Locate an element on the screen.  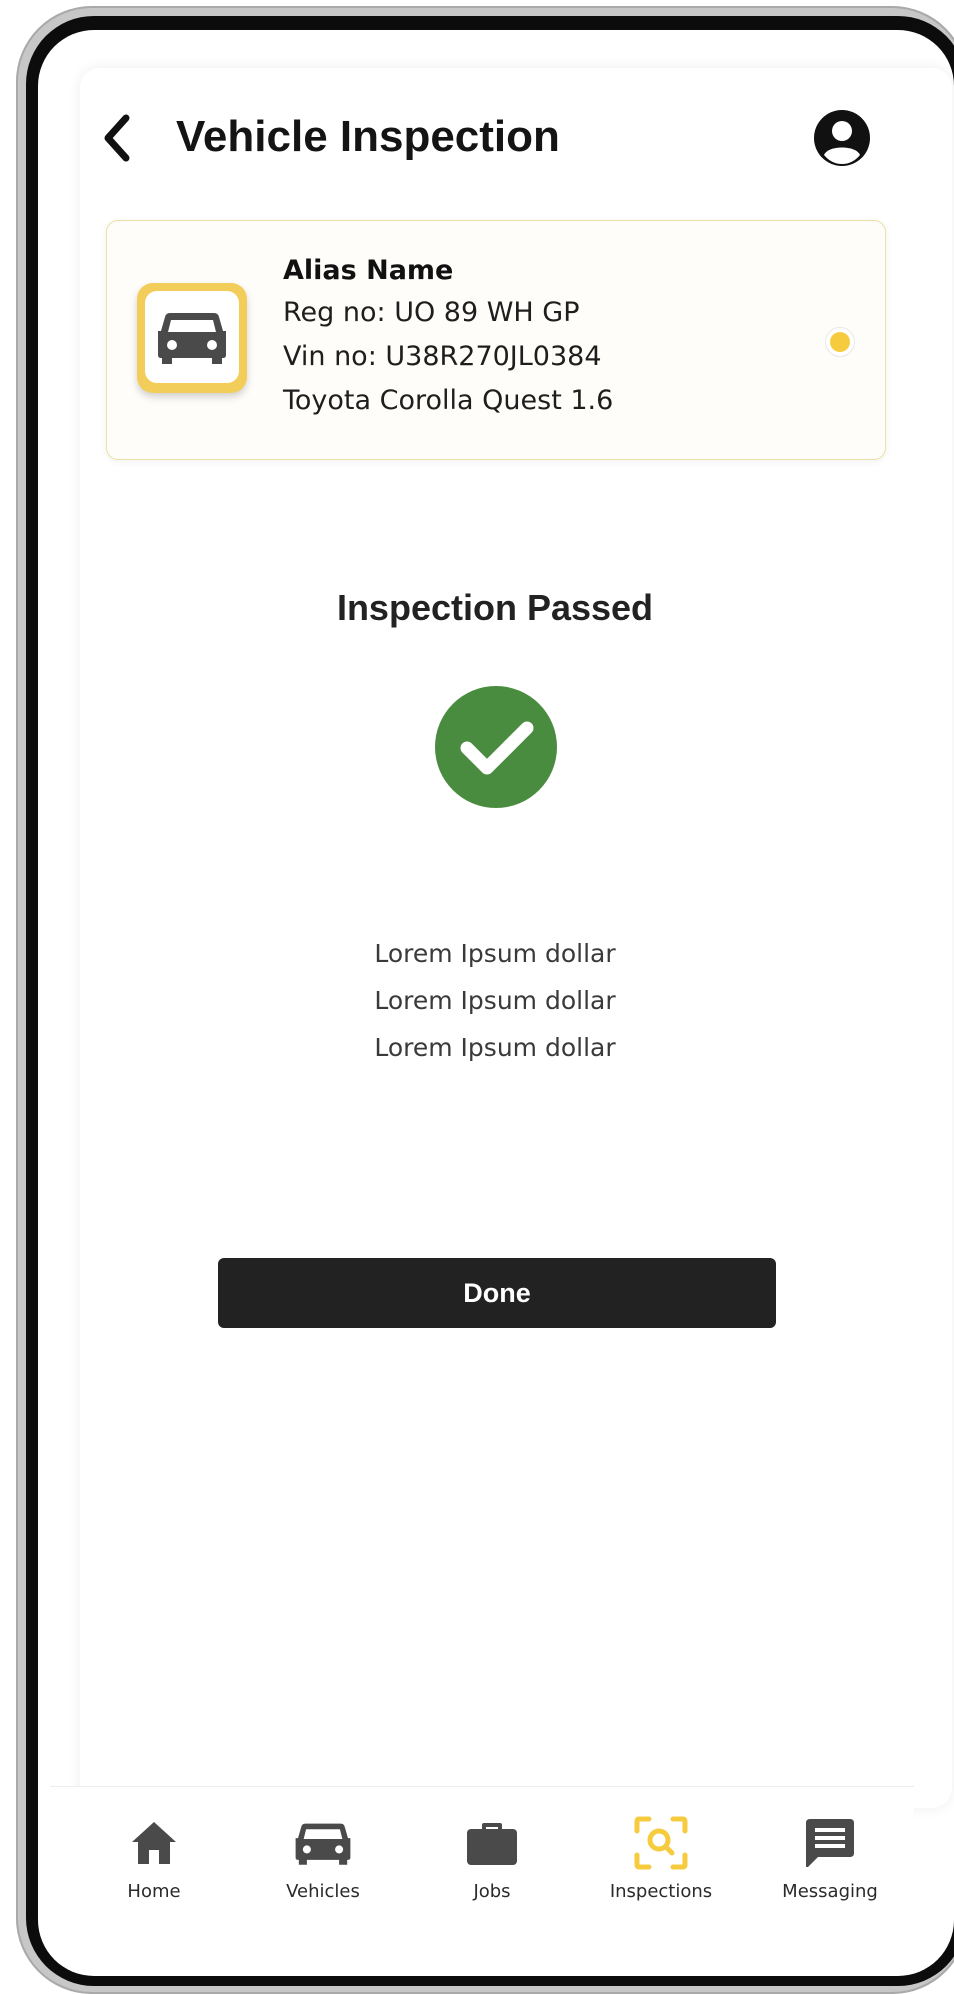
vehicle-vin: Vin no: U38R270JL0384 is located at coordinates (442, 356).